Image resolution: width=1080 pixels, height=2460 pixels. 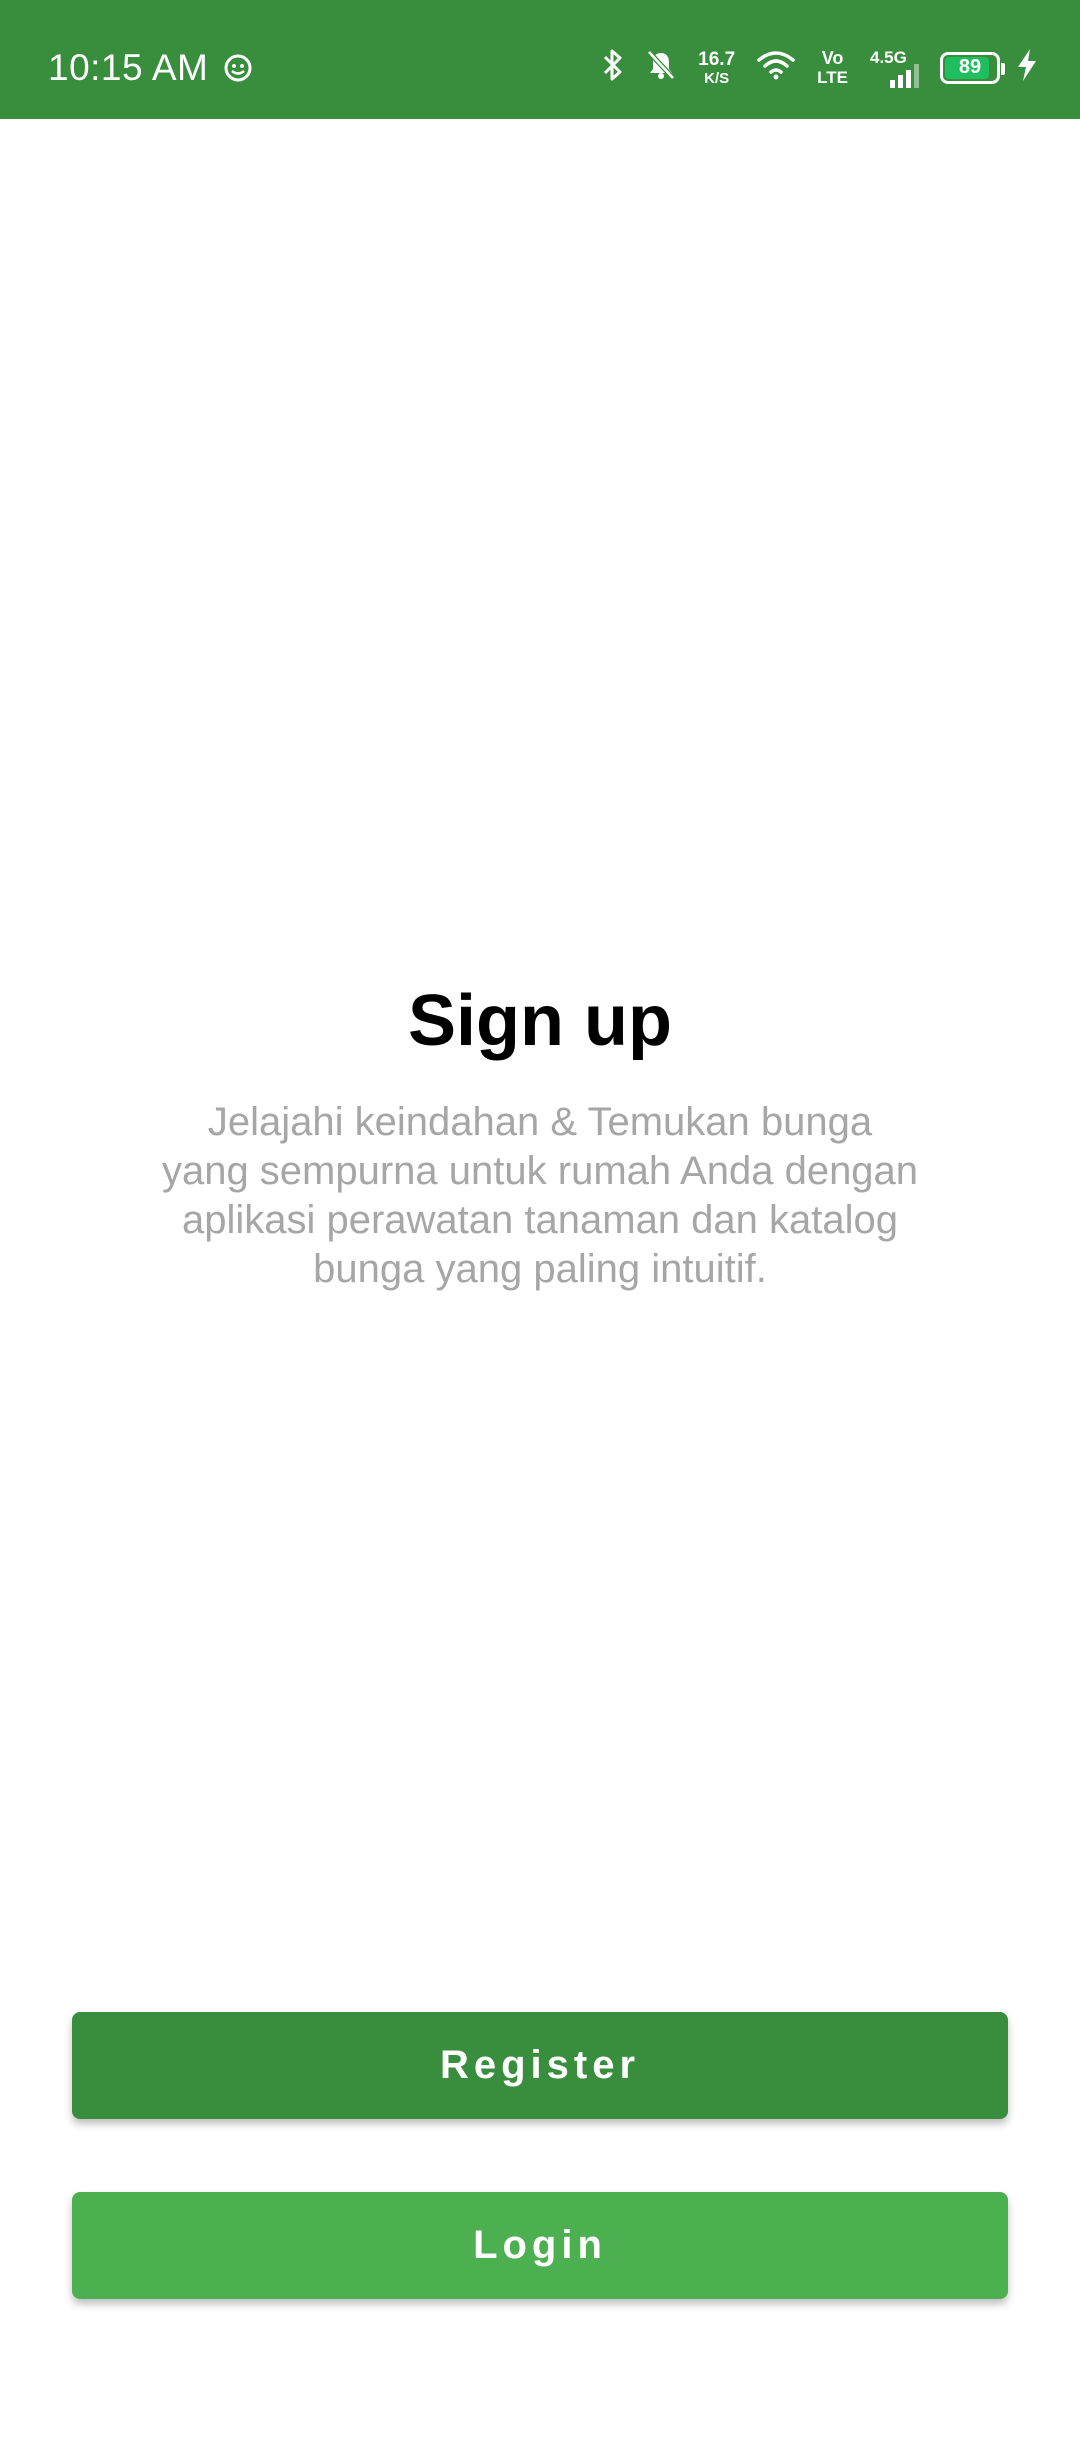 I want to click on battery-icon: 89, so click(x=972, y=67).